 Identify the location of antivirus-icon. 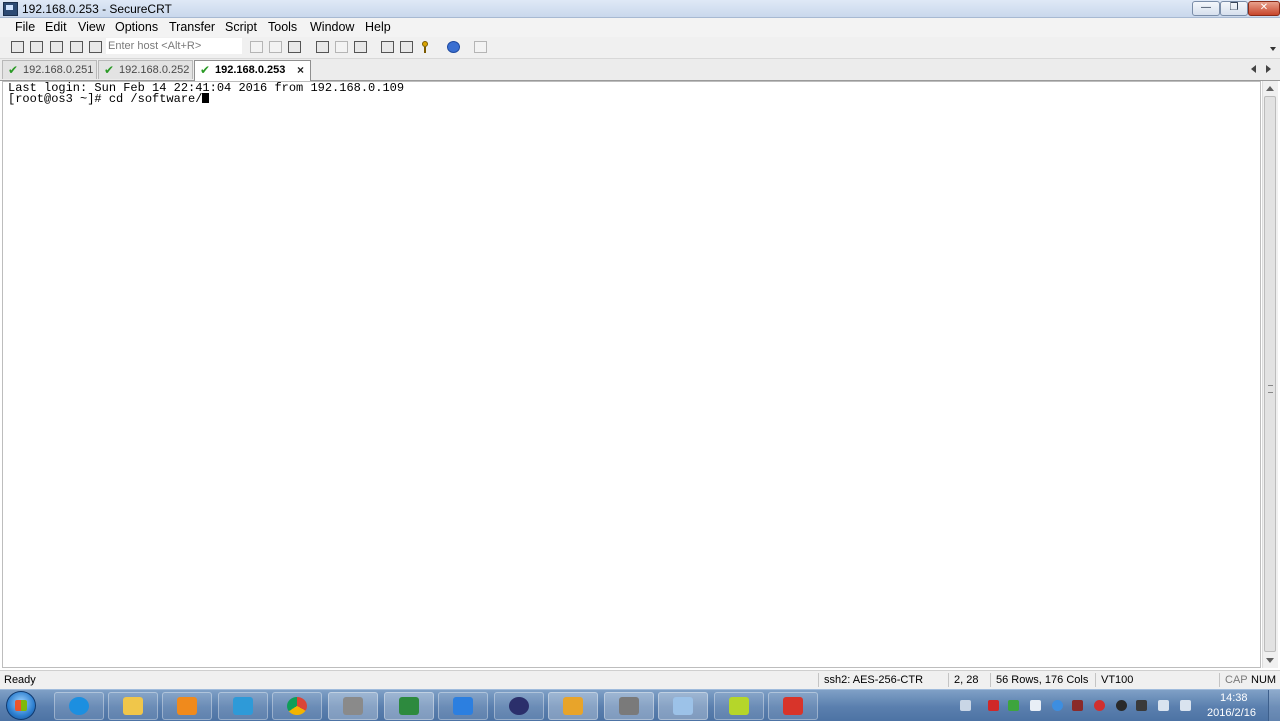
(993, 705).